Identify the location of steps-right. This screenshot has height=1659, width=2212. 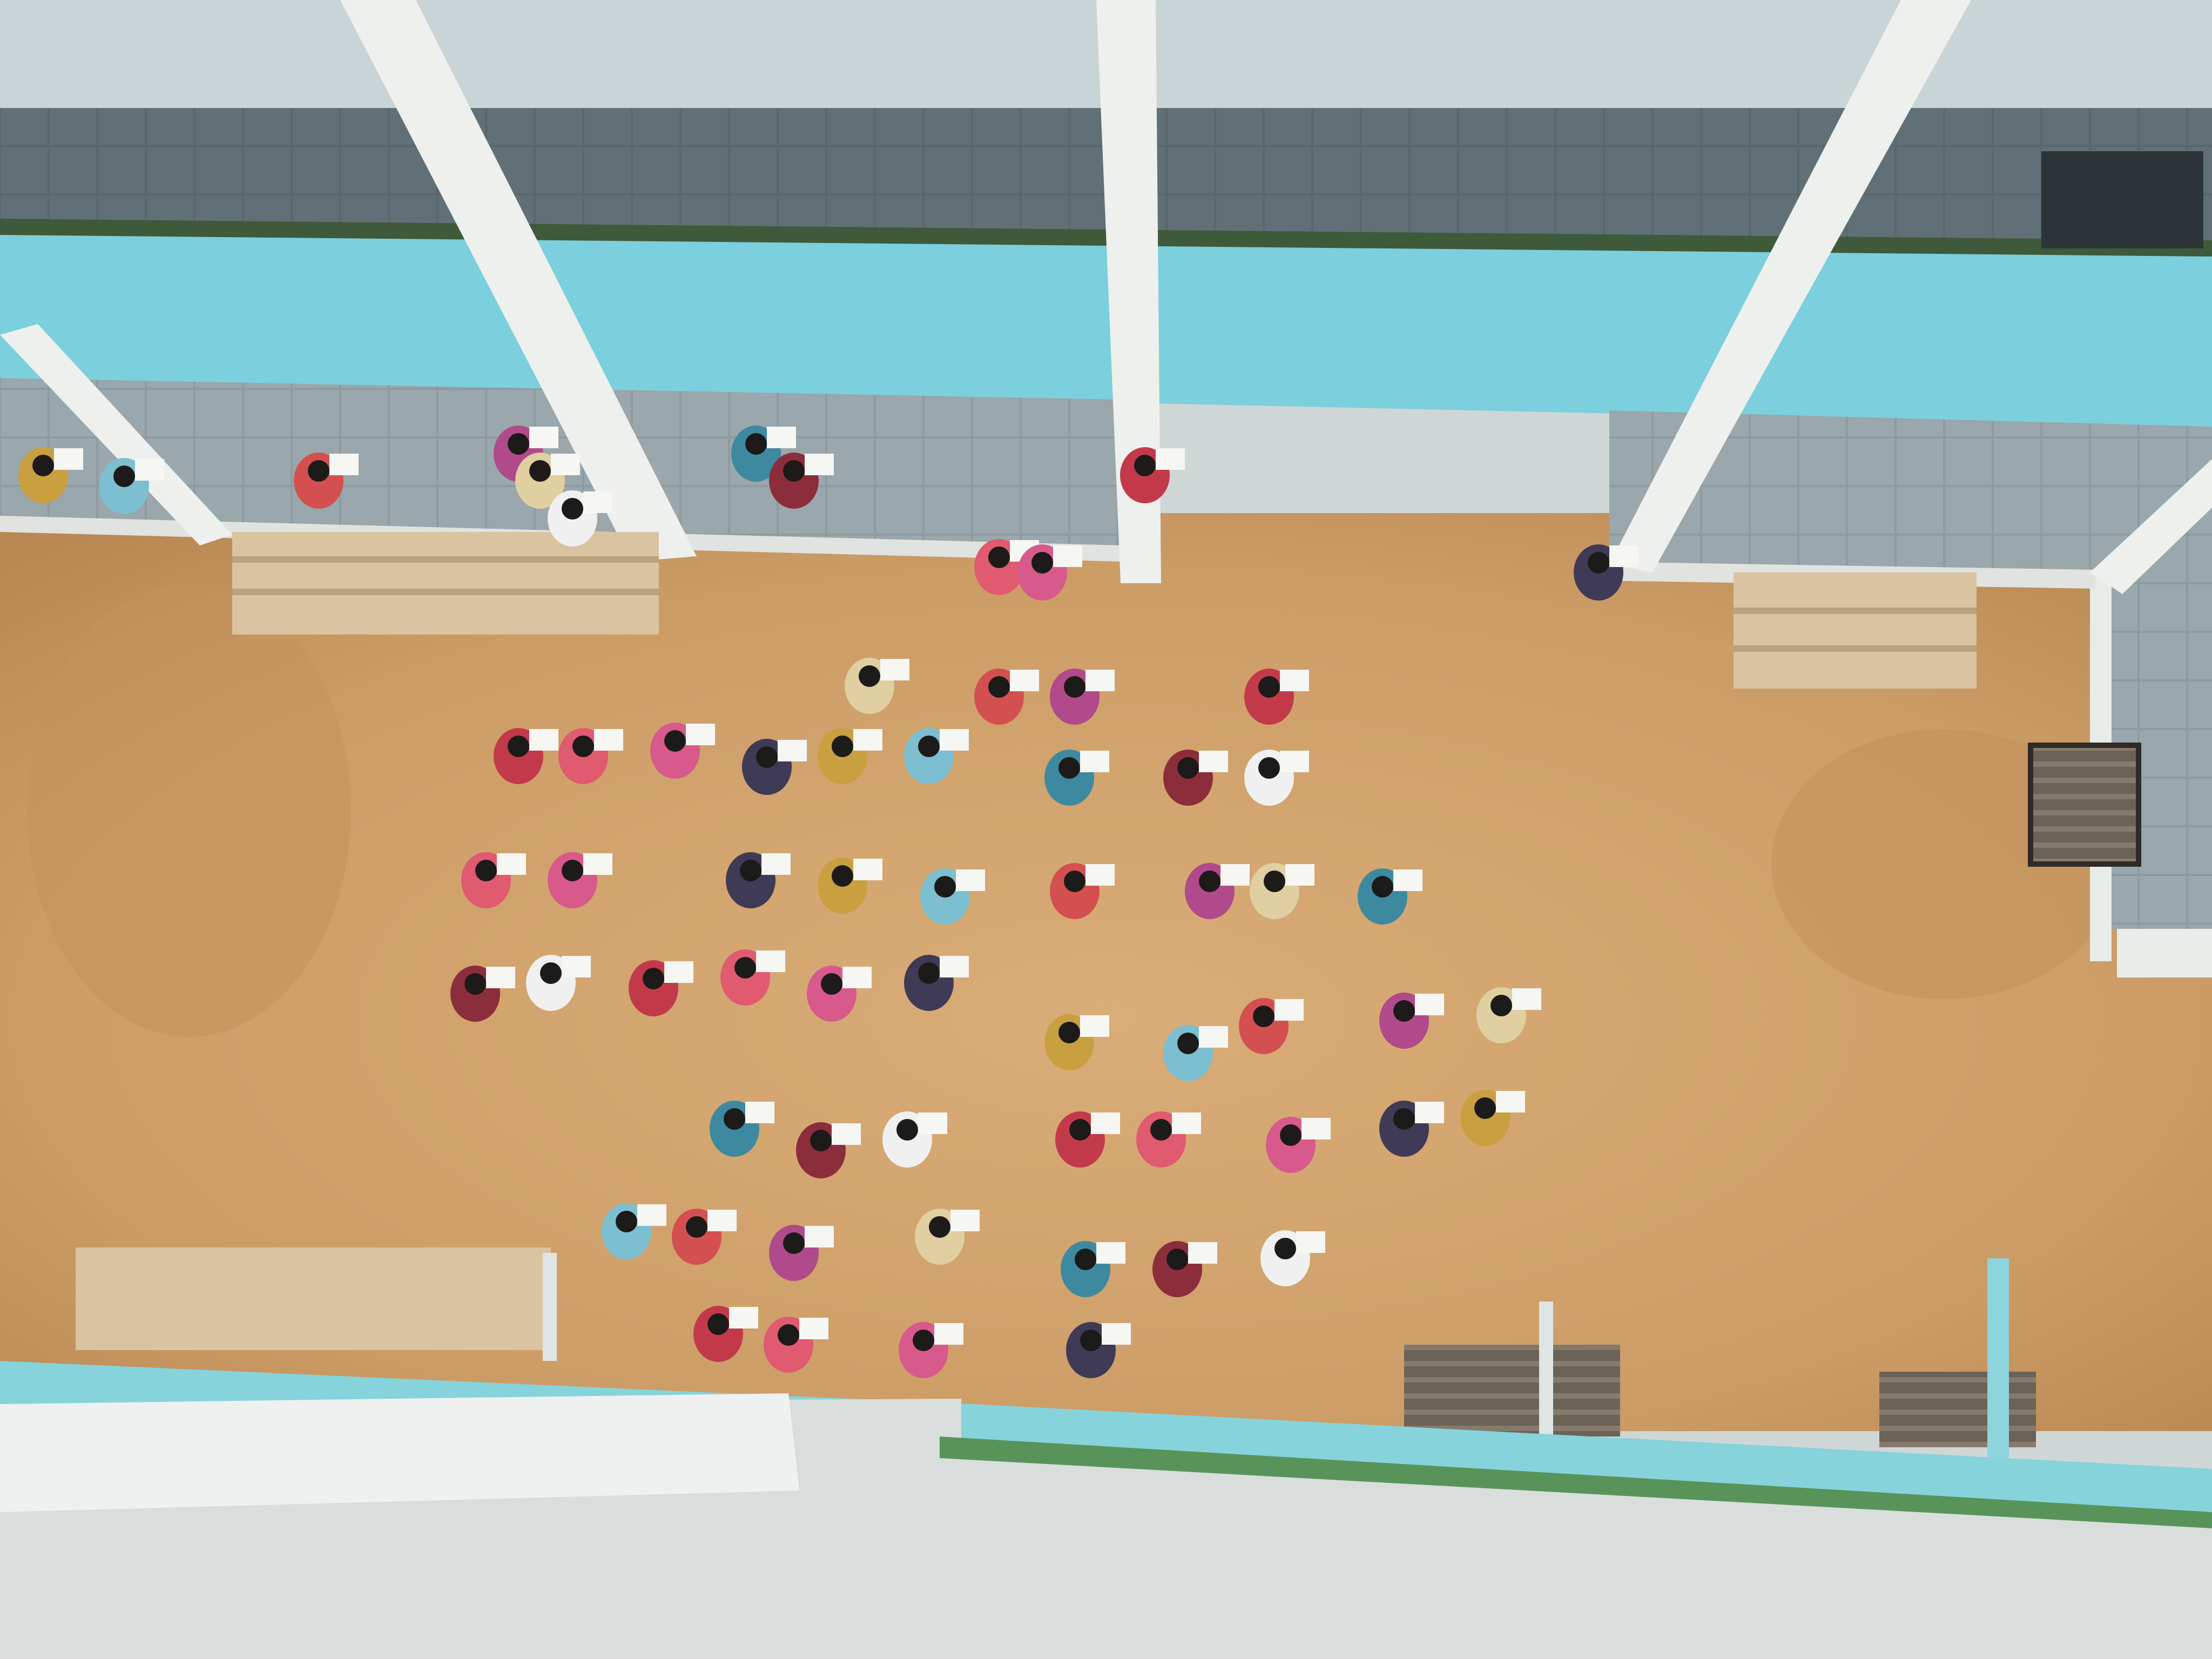
(1855, 630).